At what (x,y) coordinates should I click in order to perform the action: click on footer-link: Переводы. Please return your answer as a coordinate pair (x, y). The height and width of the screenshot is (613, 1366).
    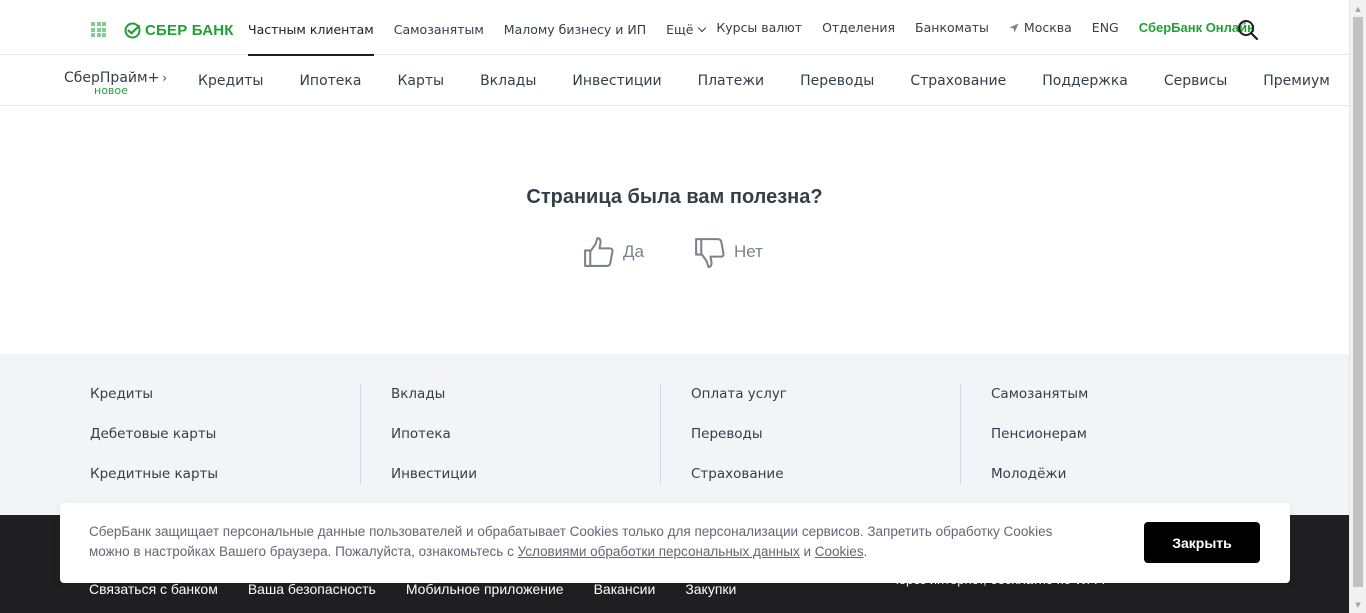
    Looking at the image, I should click on (825, 444).